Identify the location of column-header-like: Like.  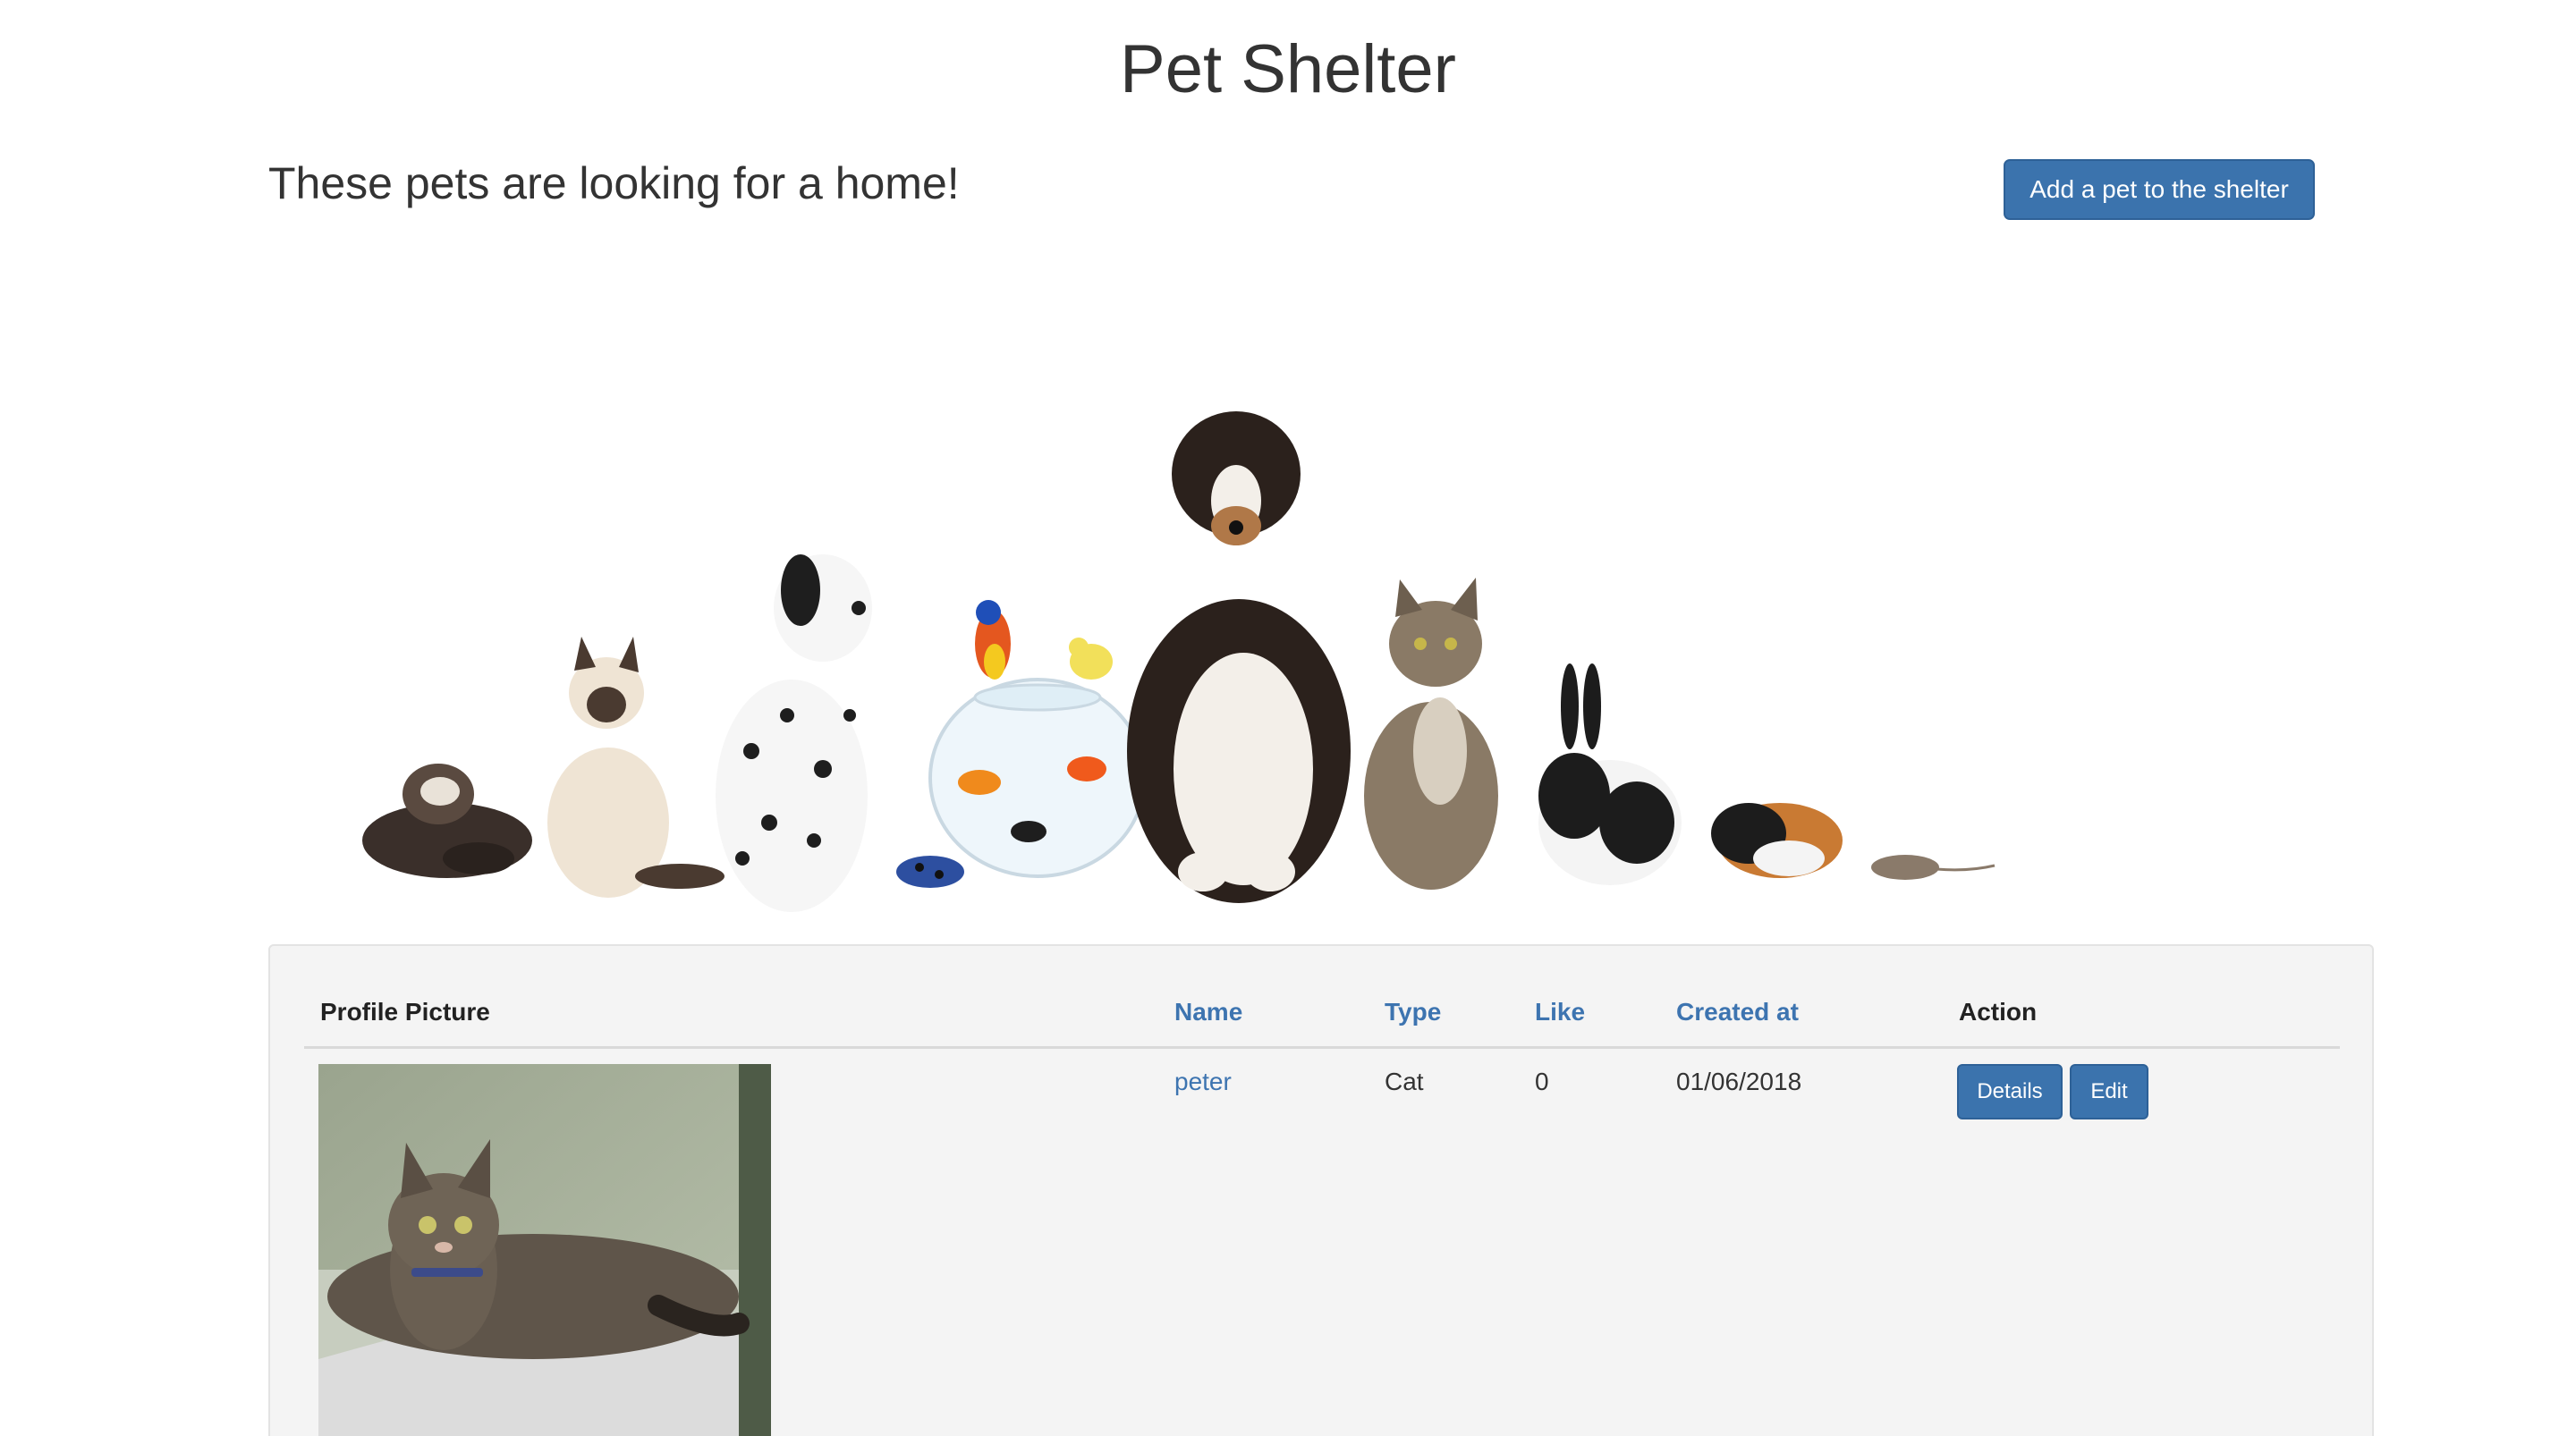
(1560, 1012).